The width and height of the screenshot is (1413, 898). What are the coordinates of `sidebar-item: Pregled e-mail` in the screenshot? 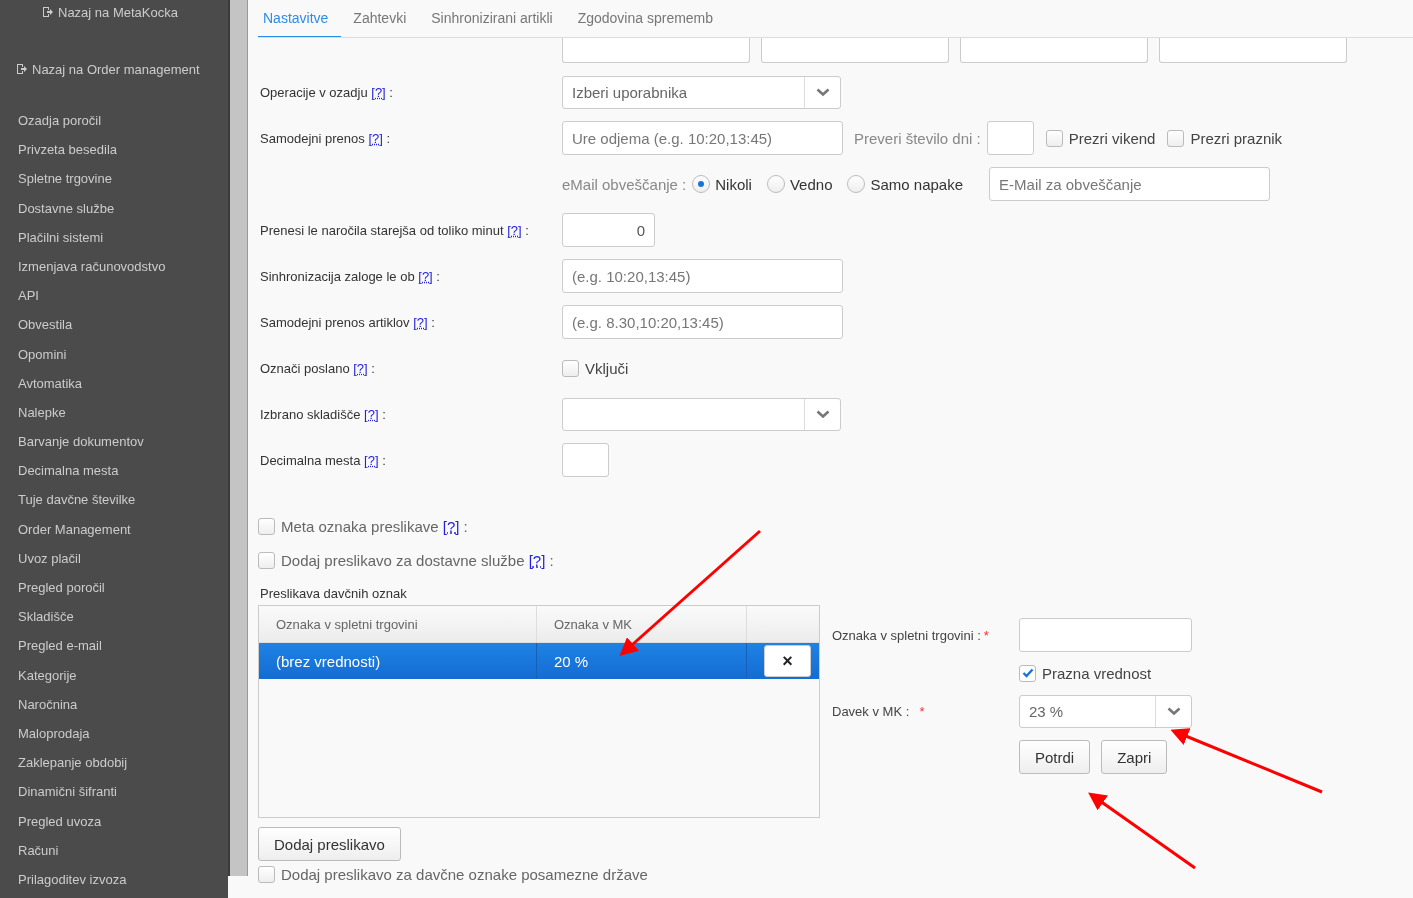 It's located at (123, 653).